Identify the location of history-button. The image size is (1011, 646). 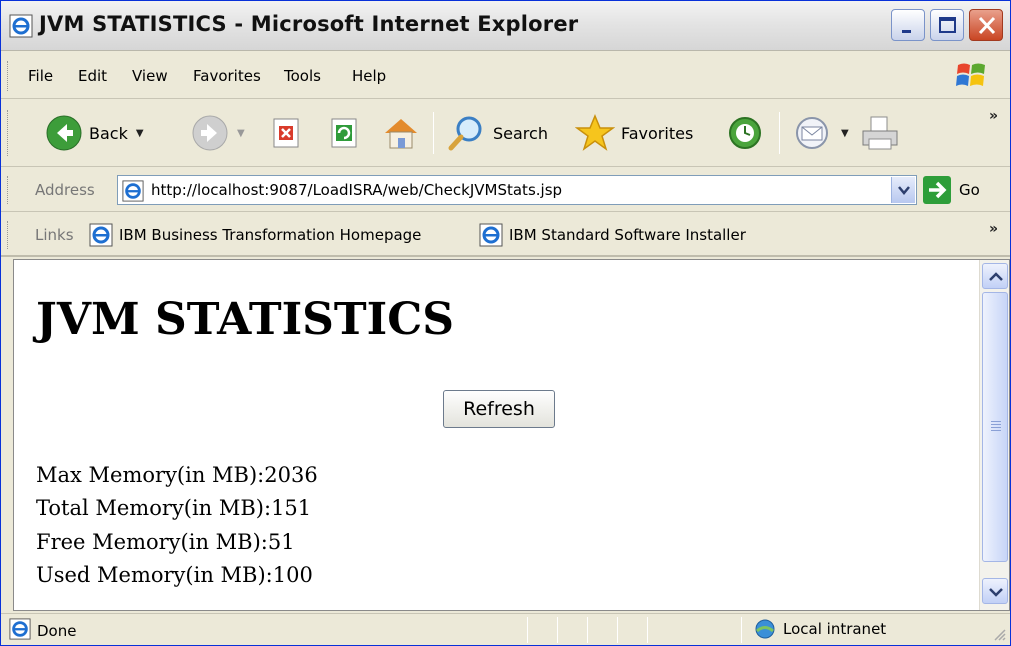
(745, 133).